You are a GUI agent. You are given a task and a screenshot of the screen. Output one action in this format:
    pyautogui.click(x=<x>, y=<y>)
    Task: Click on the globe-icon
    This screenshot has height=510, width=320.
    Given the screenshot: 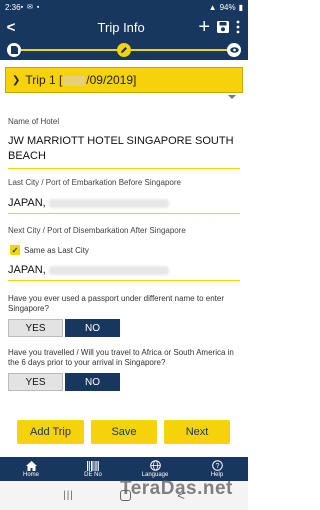 What is the action you would take?
    pyautogui.click(x=155, y=465)
    